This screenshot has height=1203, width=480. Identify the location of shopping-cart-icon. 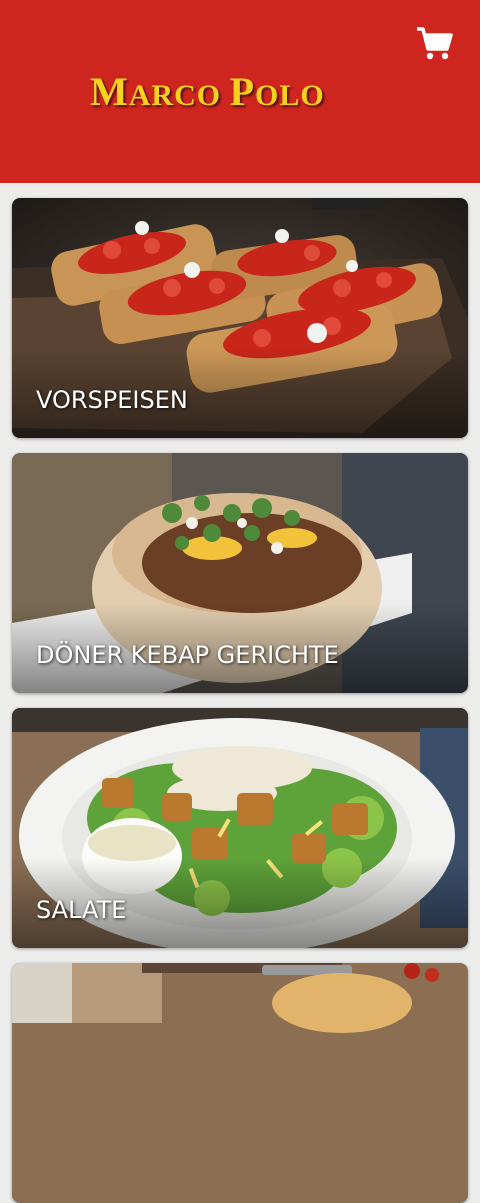
(434, 44).